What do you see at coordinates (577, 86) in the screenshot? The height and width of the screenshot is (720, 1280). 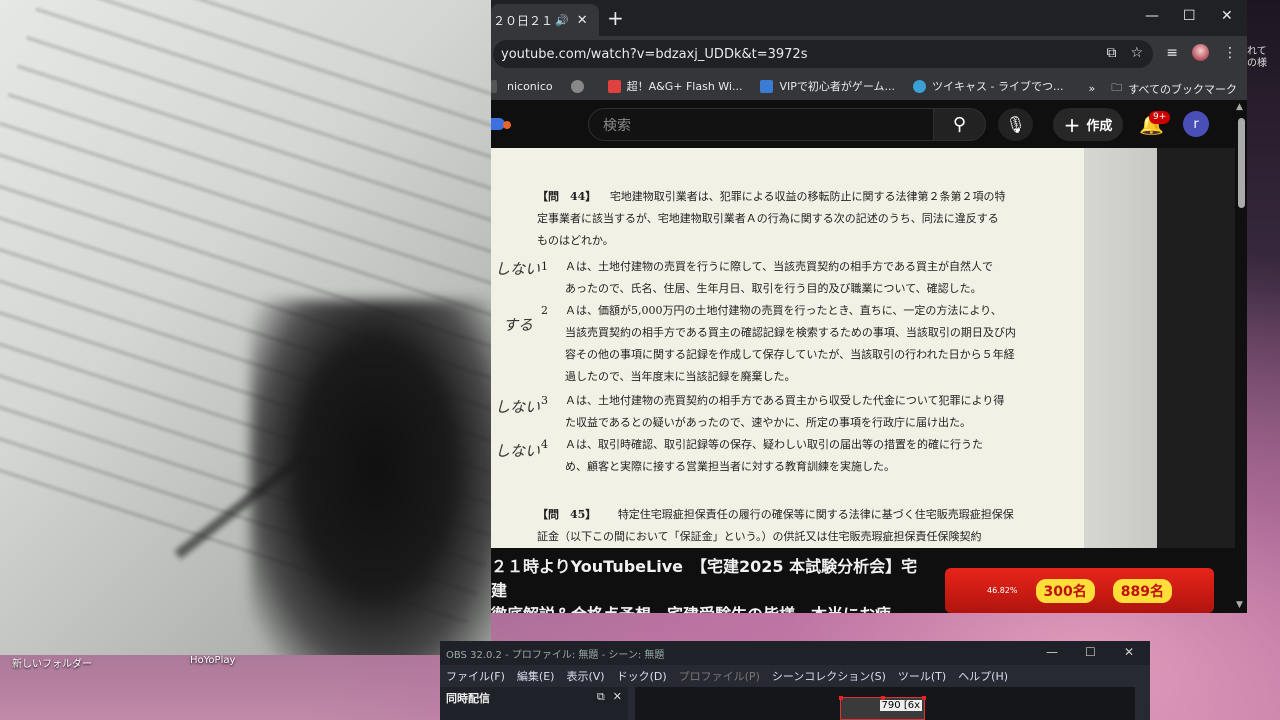 I see `globe-icon` at bounding box center [577, 86].